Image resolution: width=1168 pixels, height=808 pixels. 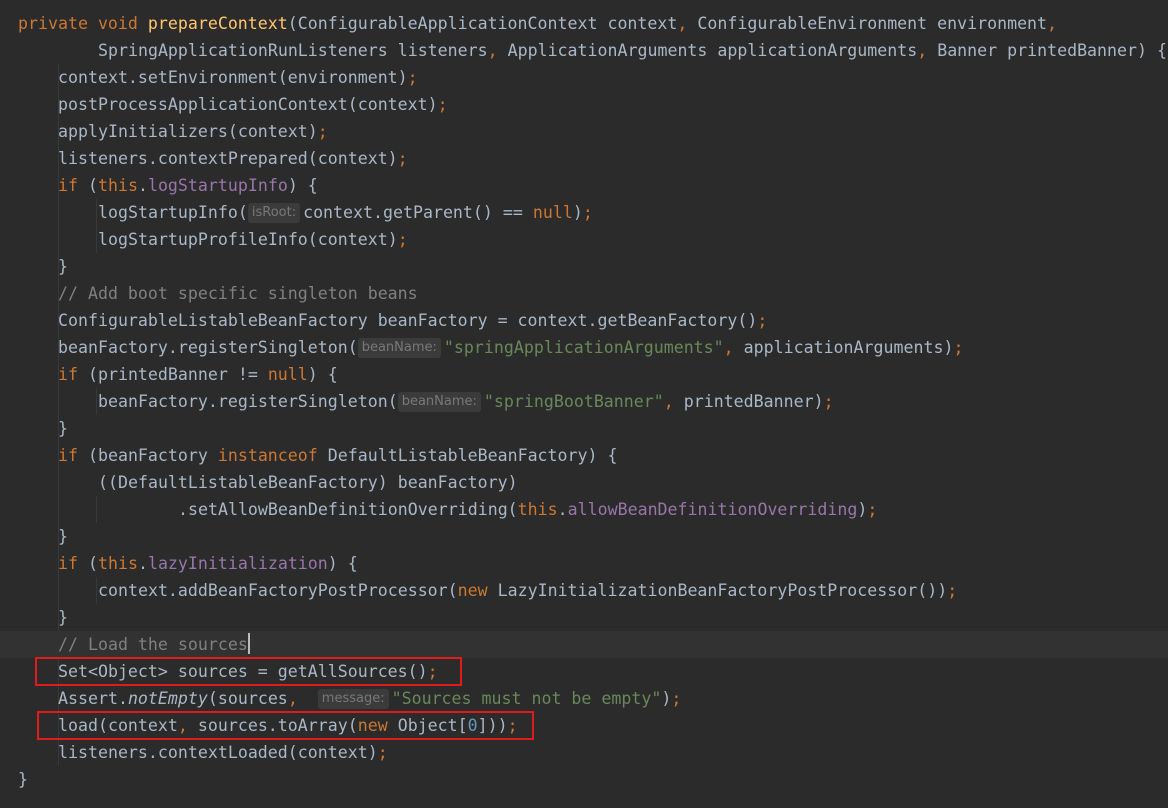 What do you see at coordinates (584, 644) in the screenshot?
I see `code-line: // Load the sources` at bounding box center [584, 644].